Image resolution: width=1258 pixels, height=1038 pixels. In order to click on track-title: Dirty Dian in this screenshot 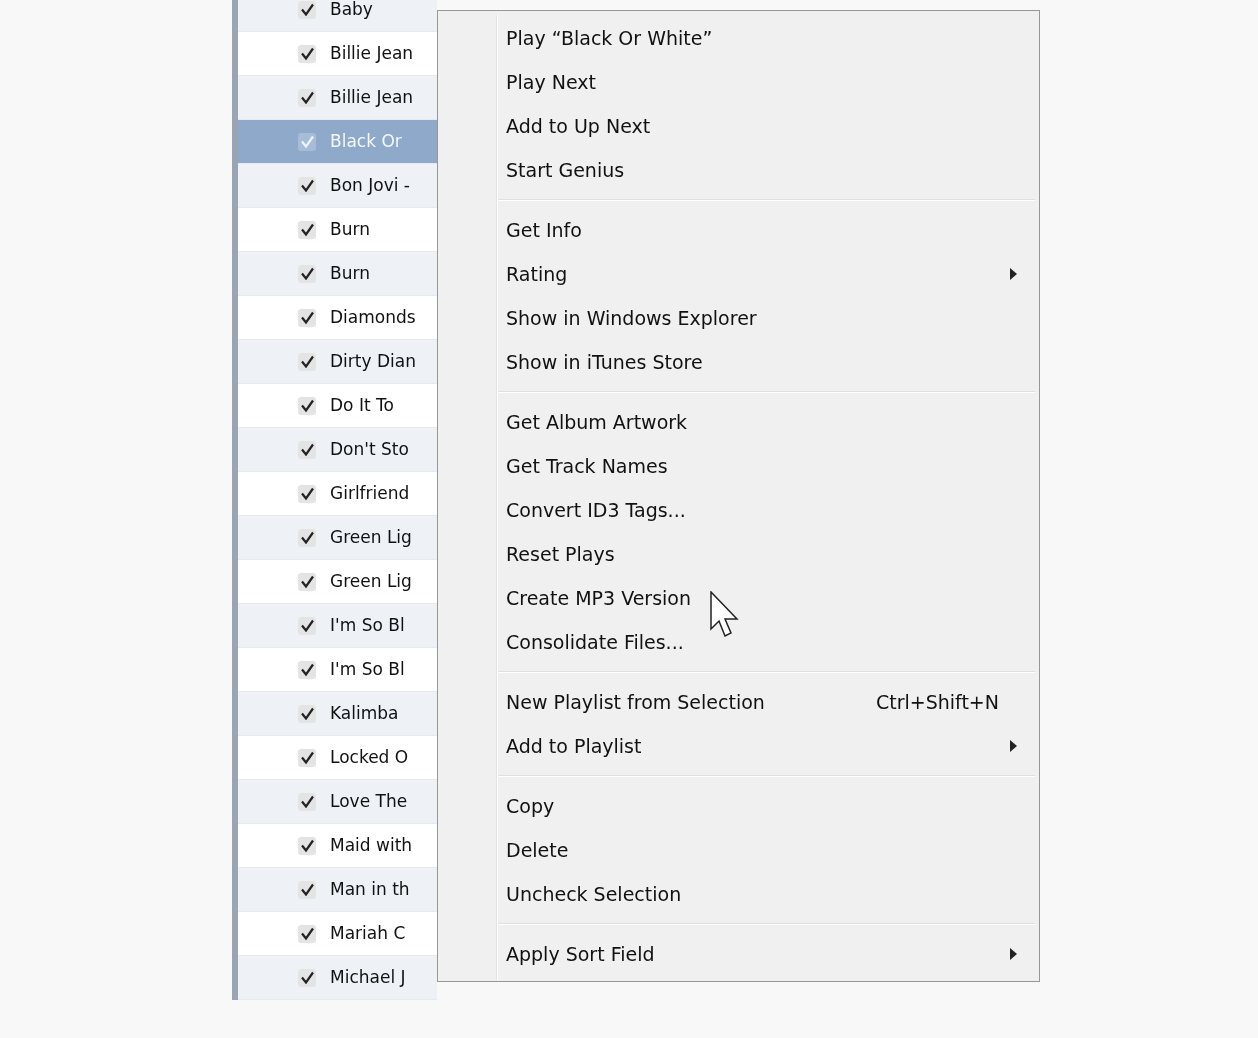, I will do `click(373, 361)`.